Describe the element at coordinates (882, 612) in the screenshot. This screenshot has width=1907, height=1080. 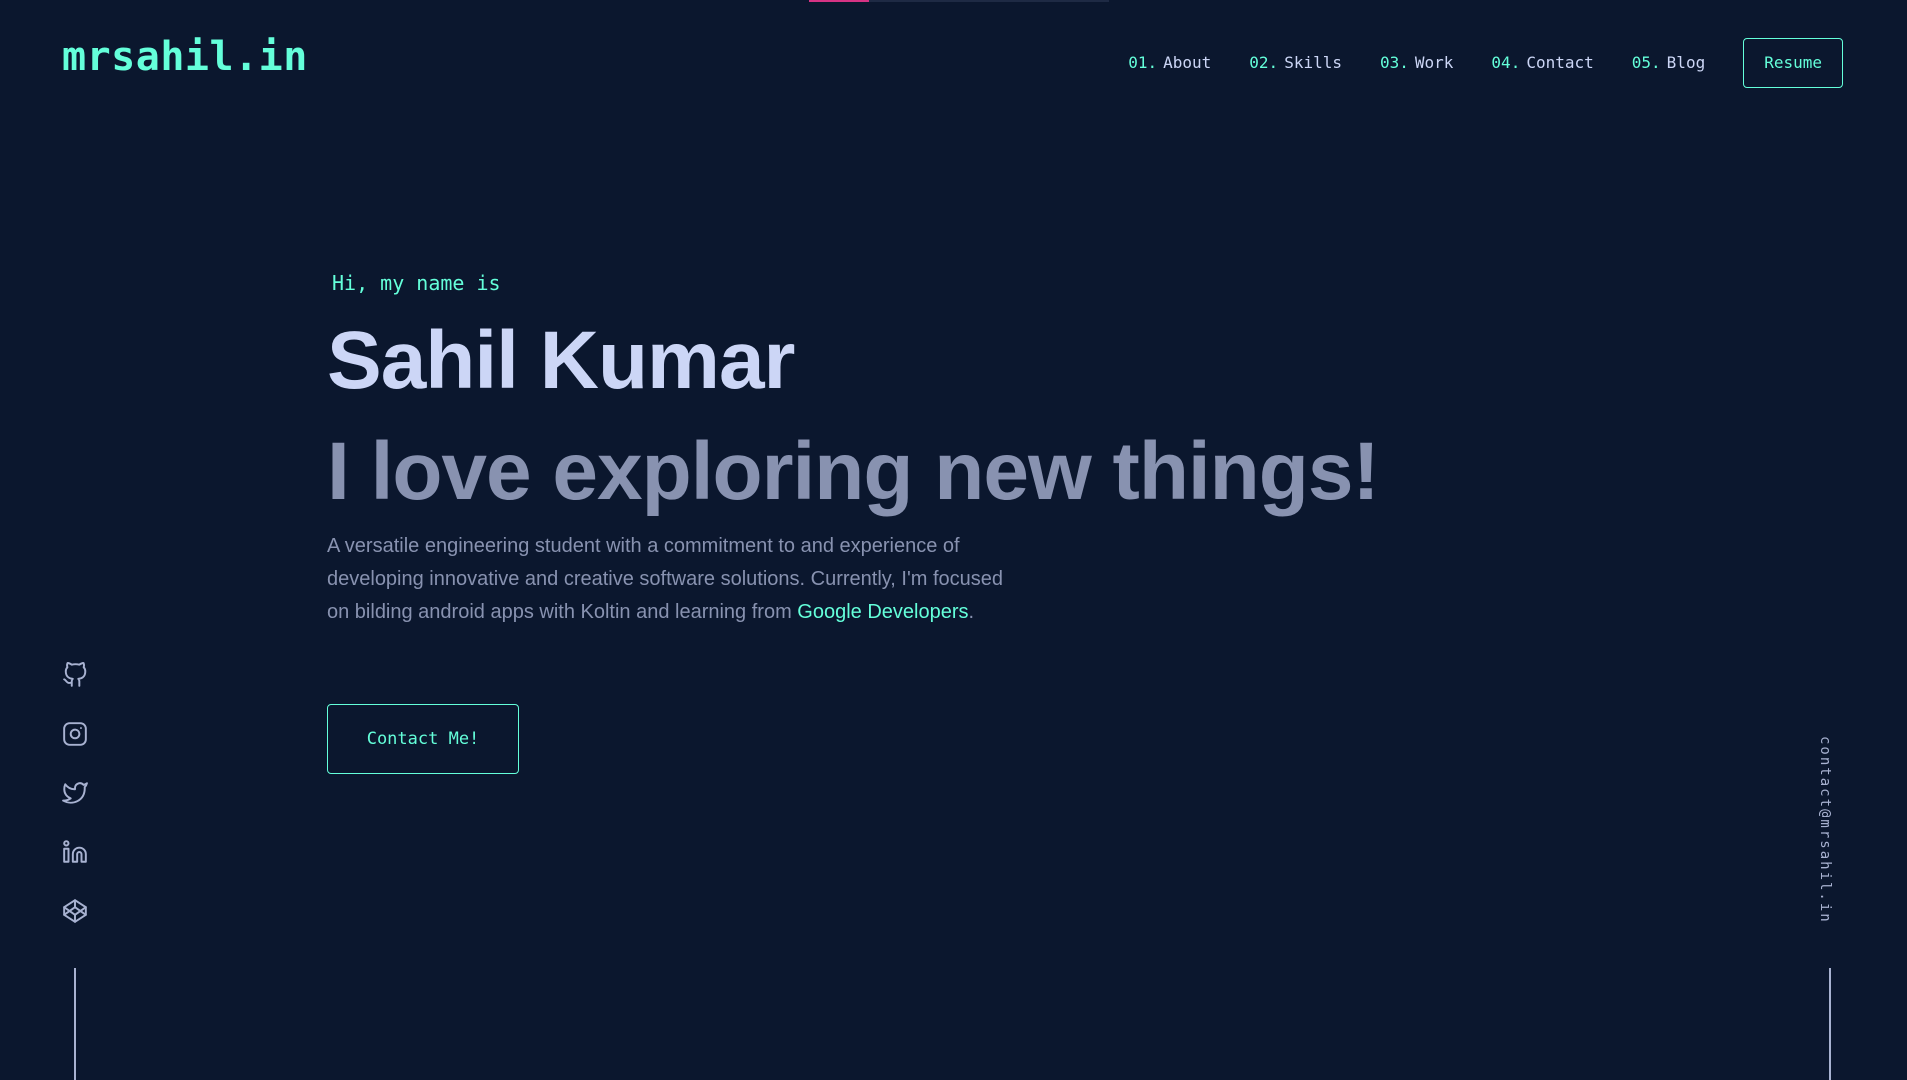
I see `google-developers-link: Google Developers` at that location.